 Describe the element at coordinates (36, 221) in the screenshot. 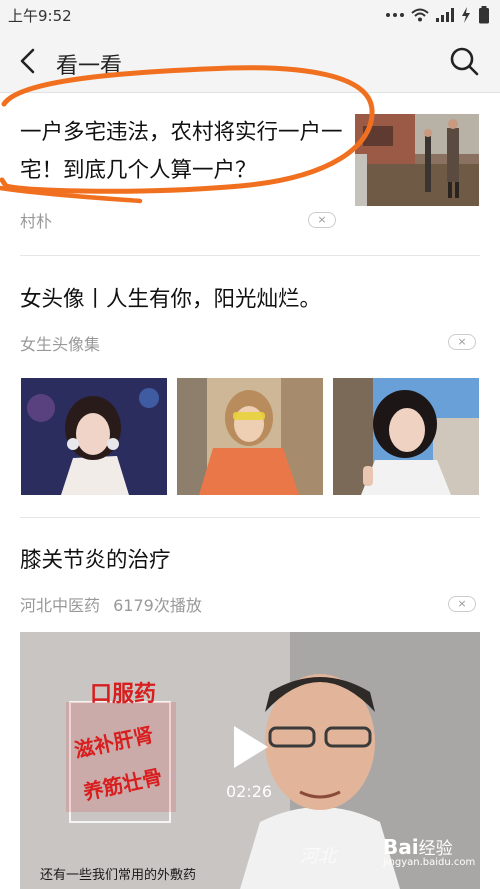

I see `article-source: 村朴` at that location.